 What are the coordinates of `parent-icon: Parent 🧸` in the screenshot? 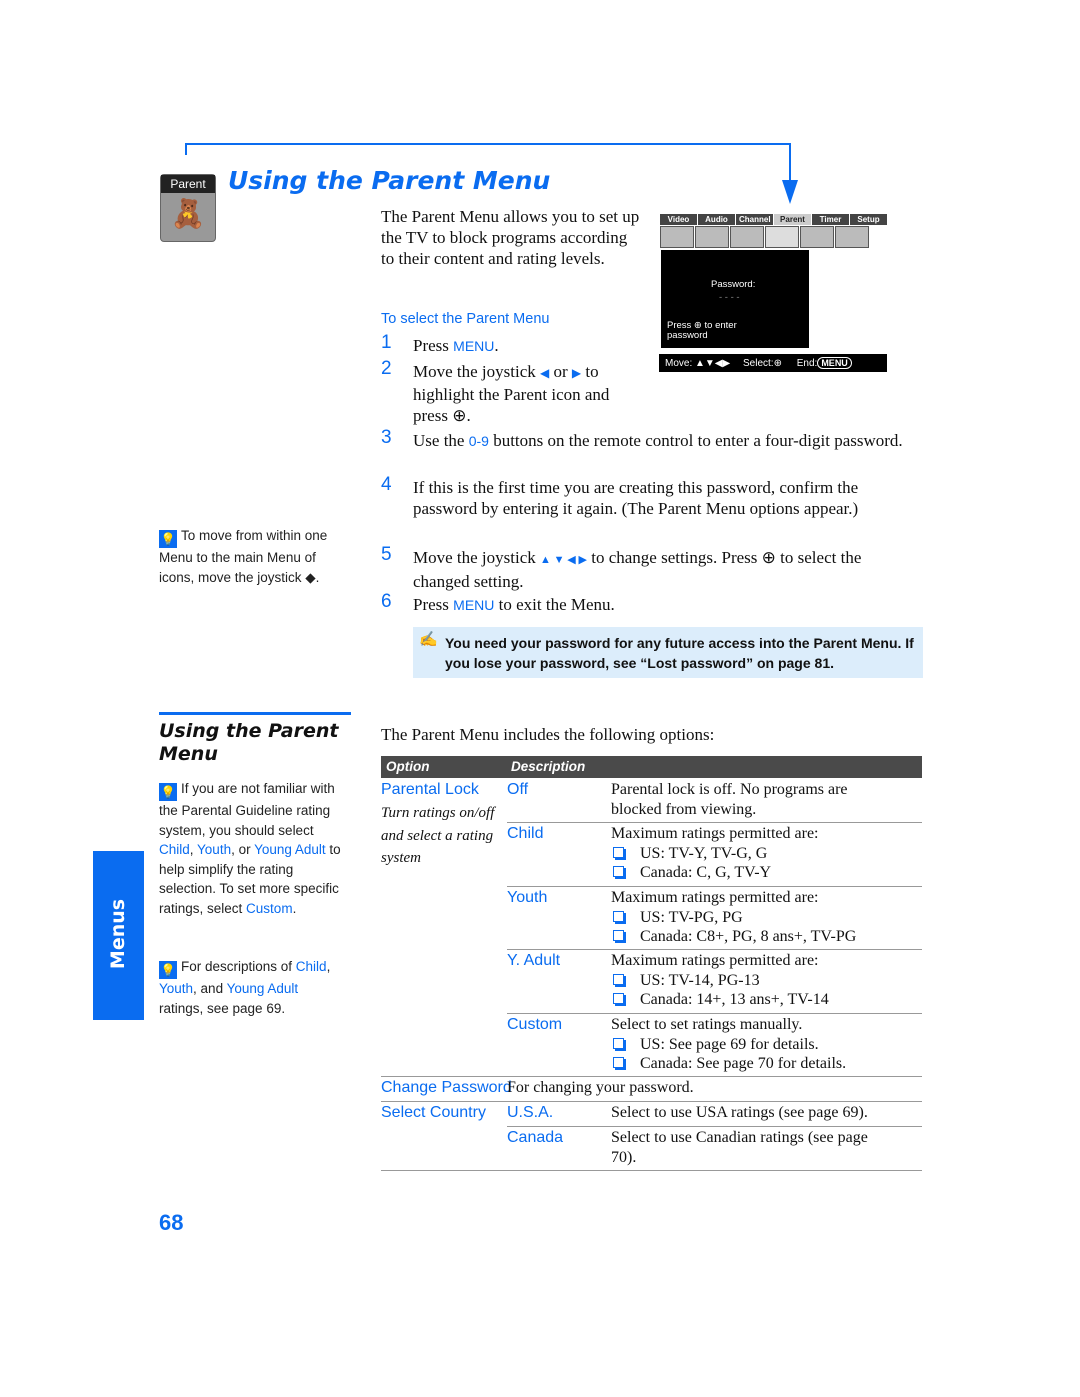 It's located at (188, 208).